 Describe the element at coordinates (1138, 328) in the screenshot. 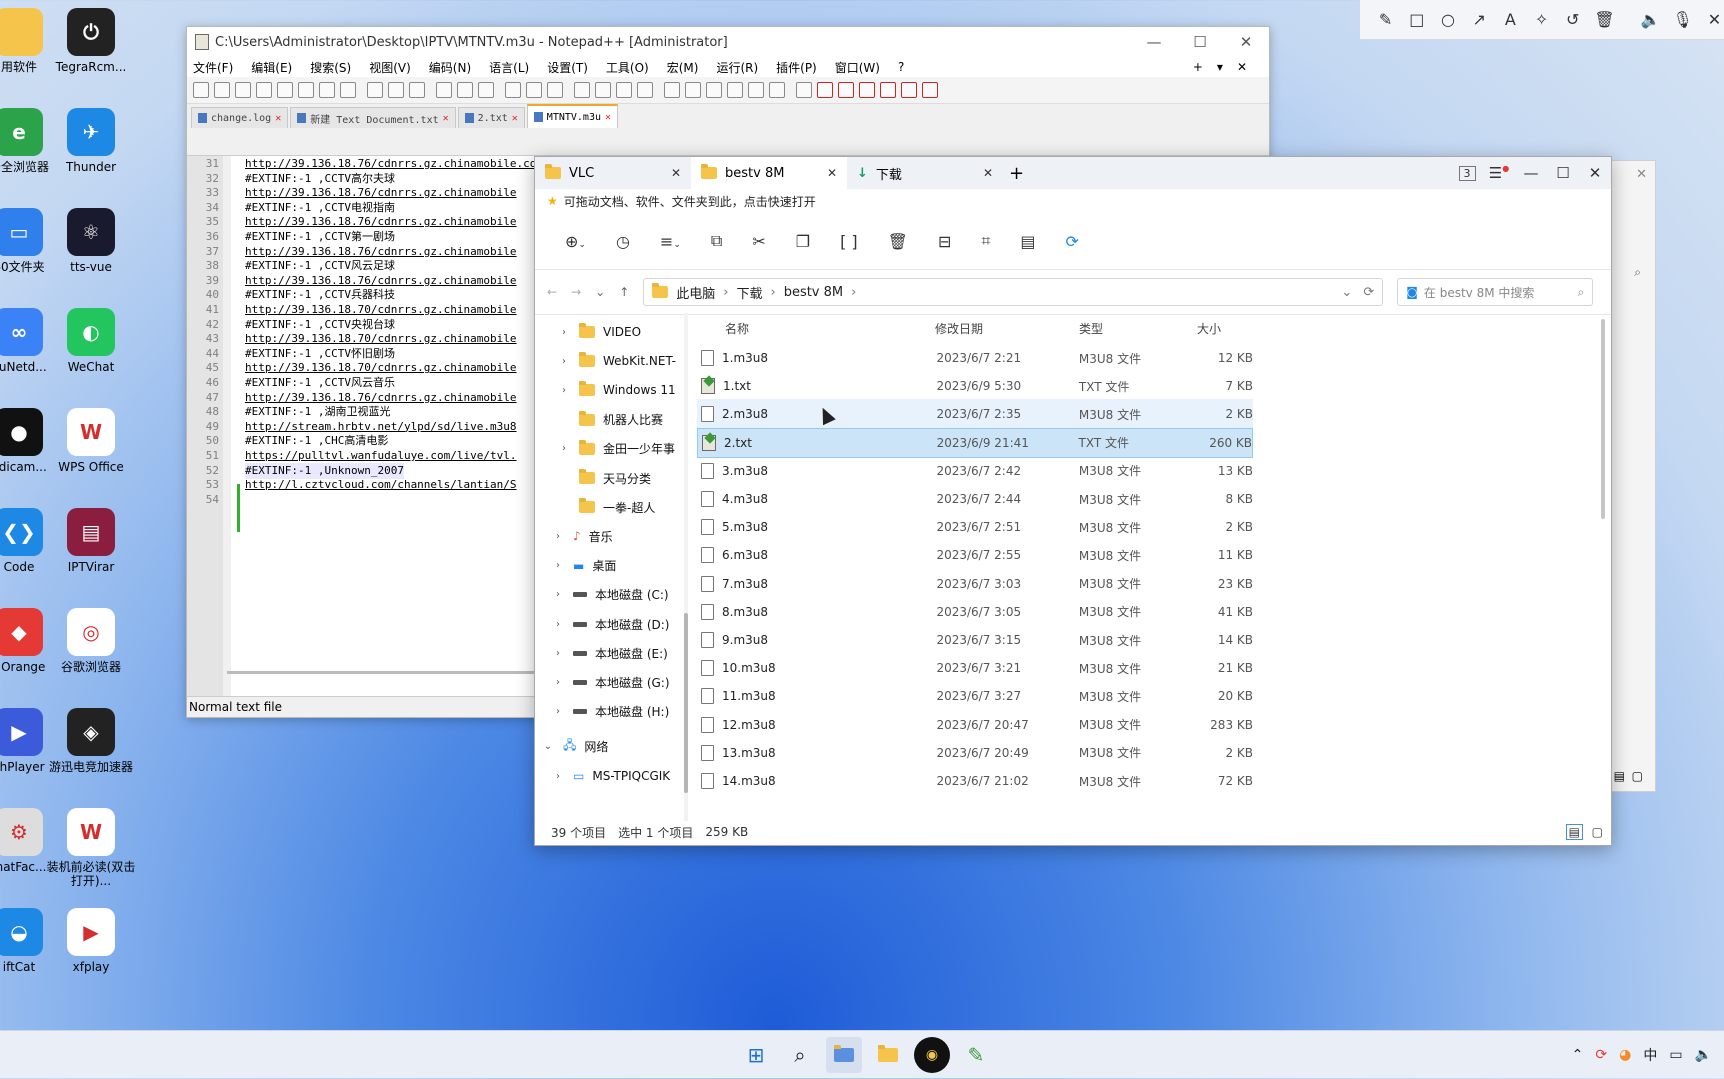

I see `col-type: 类型` at that location.